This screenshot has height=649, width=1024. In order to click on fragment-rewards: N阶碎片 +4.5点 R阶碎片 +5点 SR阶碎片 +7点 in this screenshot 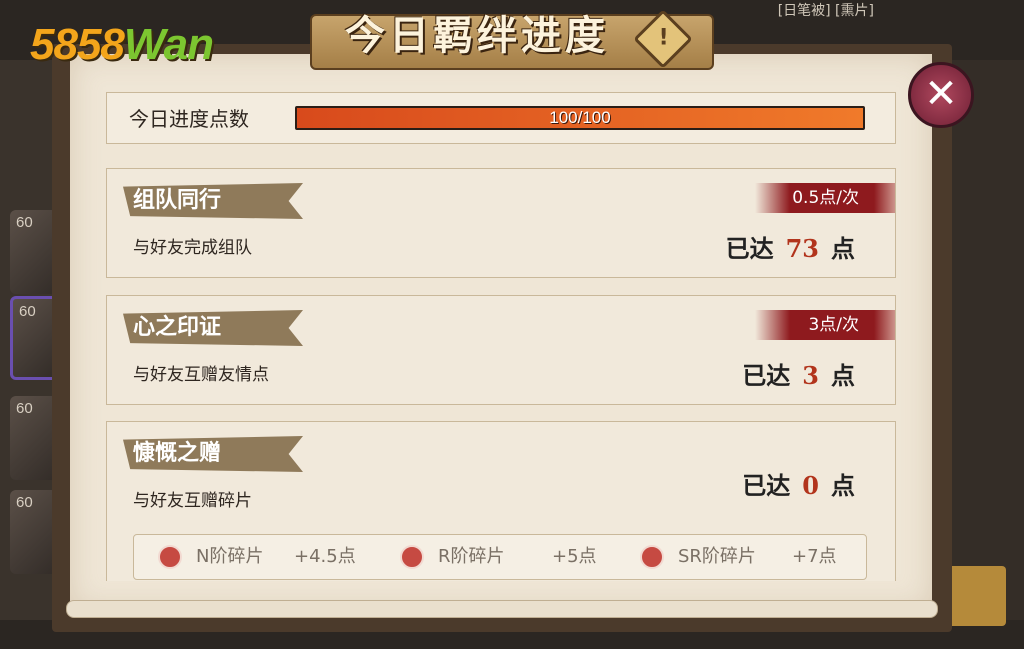, I will do `click(500, 557)`.